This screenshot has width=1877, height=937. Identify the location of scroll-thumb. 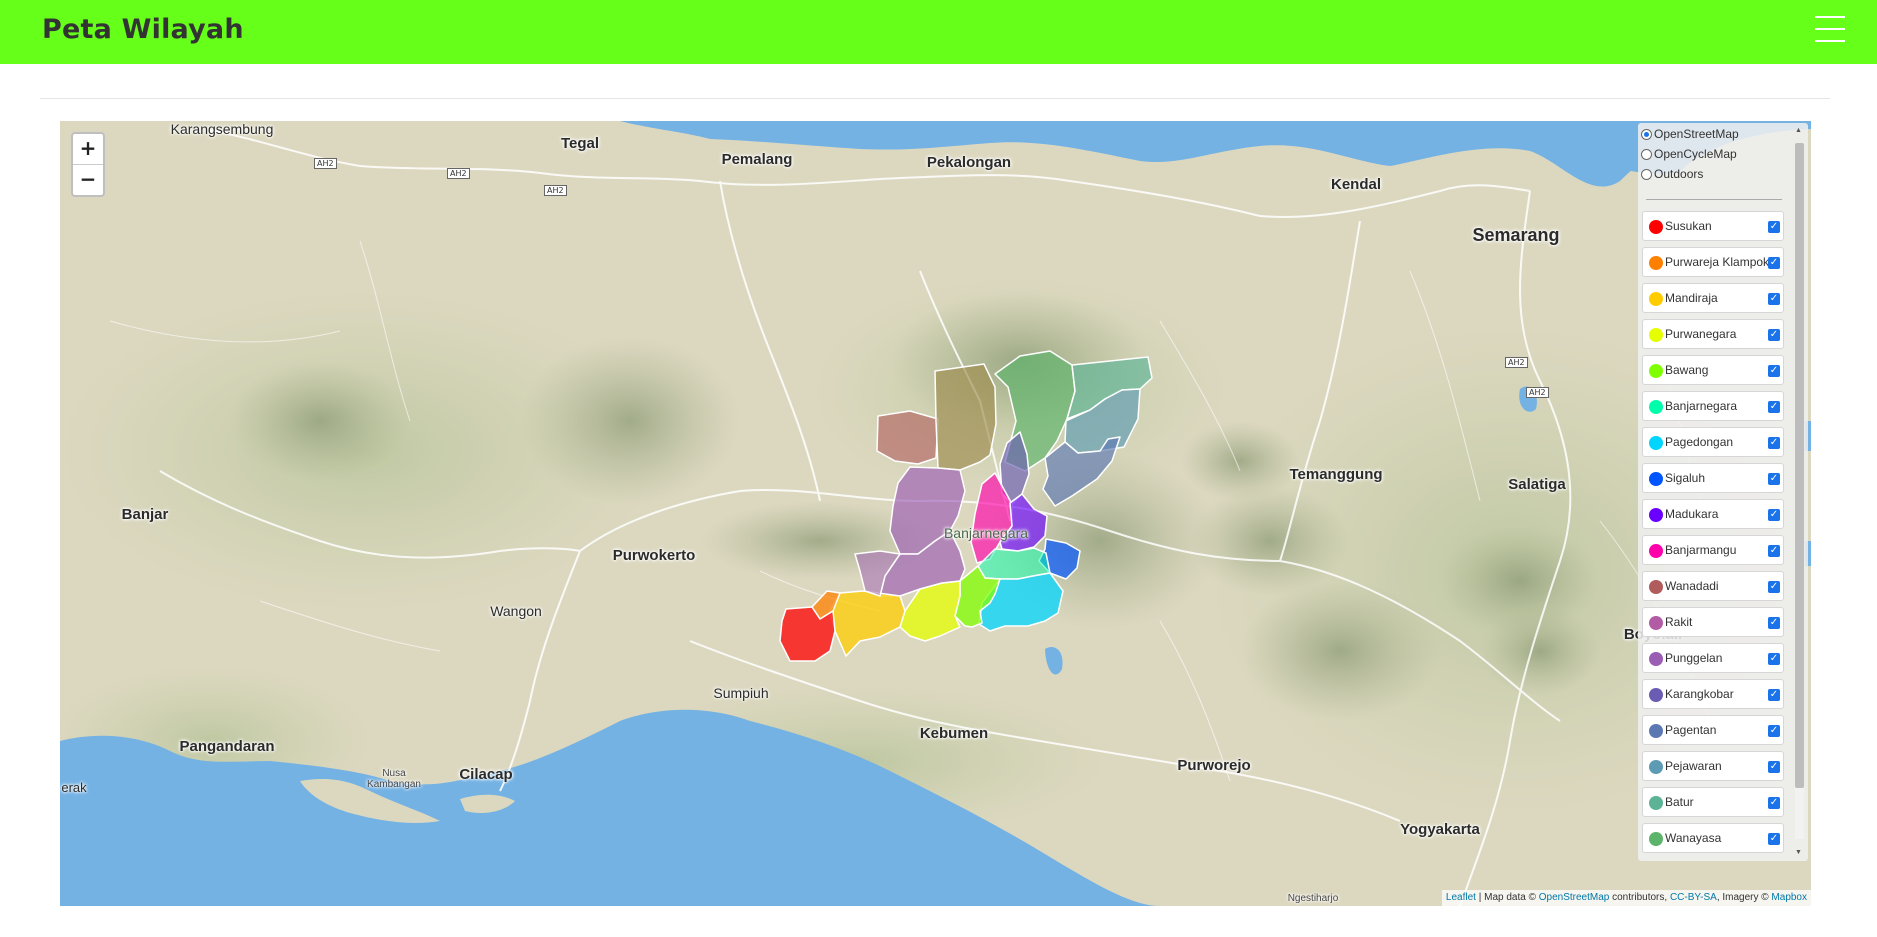
(1799, 465).